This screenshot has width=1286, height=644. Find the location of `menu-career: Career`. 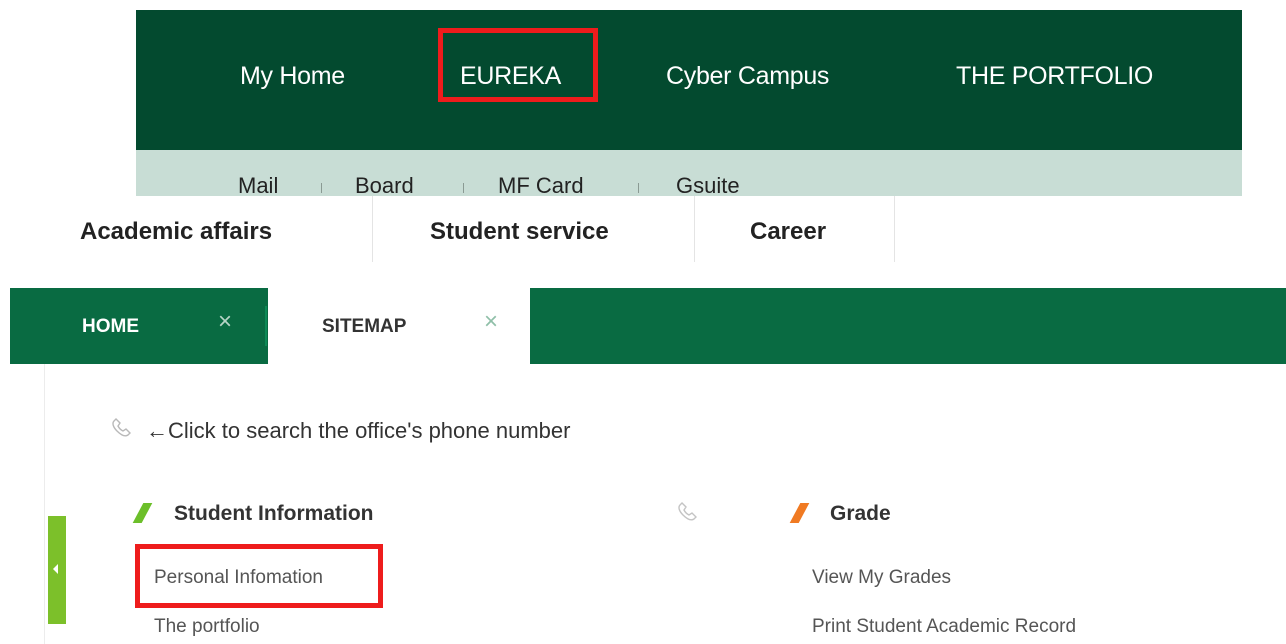

menu-career: Career is located at coordinates (788, 232).